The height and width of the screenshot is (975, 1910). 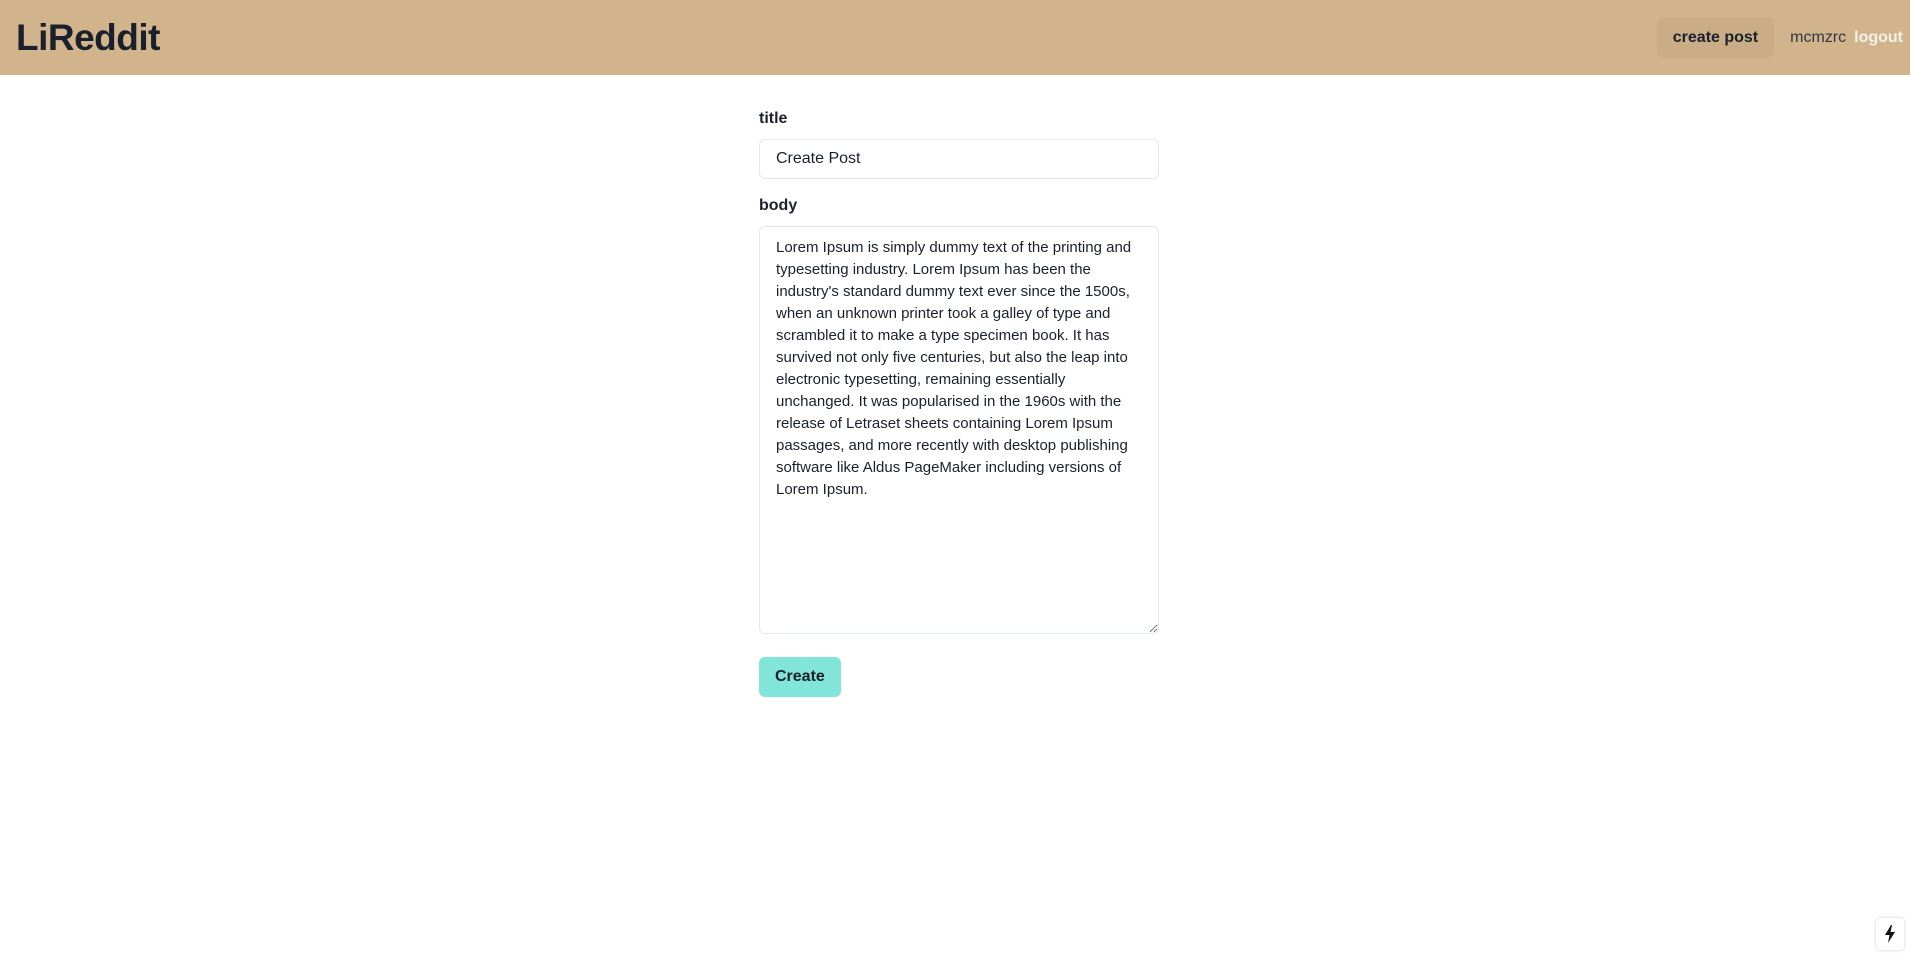 I want to click on dev-indicator-badge, so click(x=1890, y=934).